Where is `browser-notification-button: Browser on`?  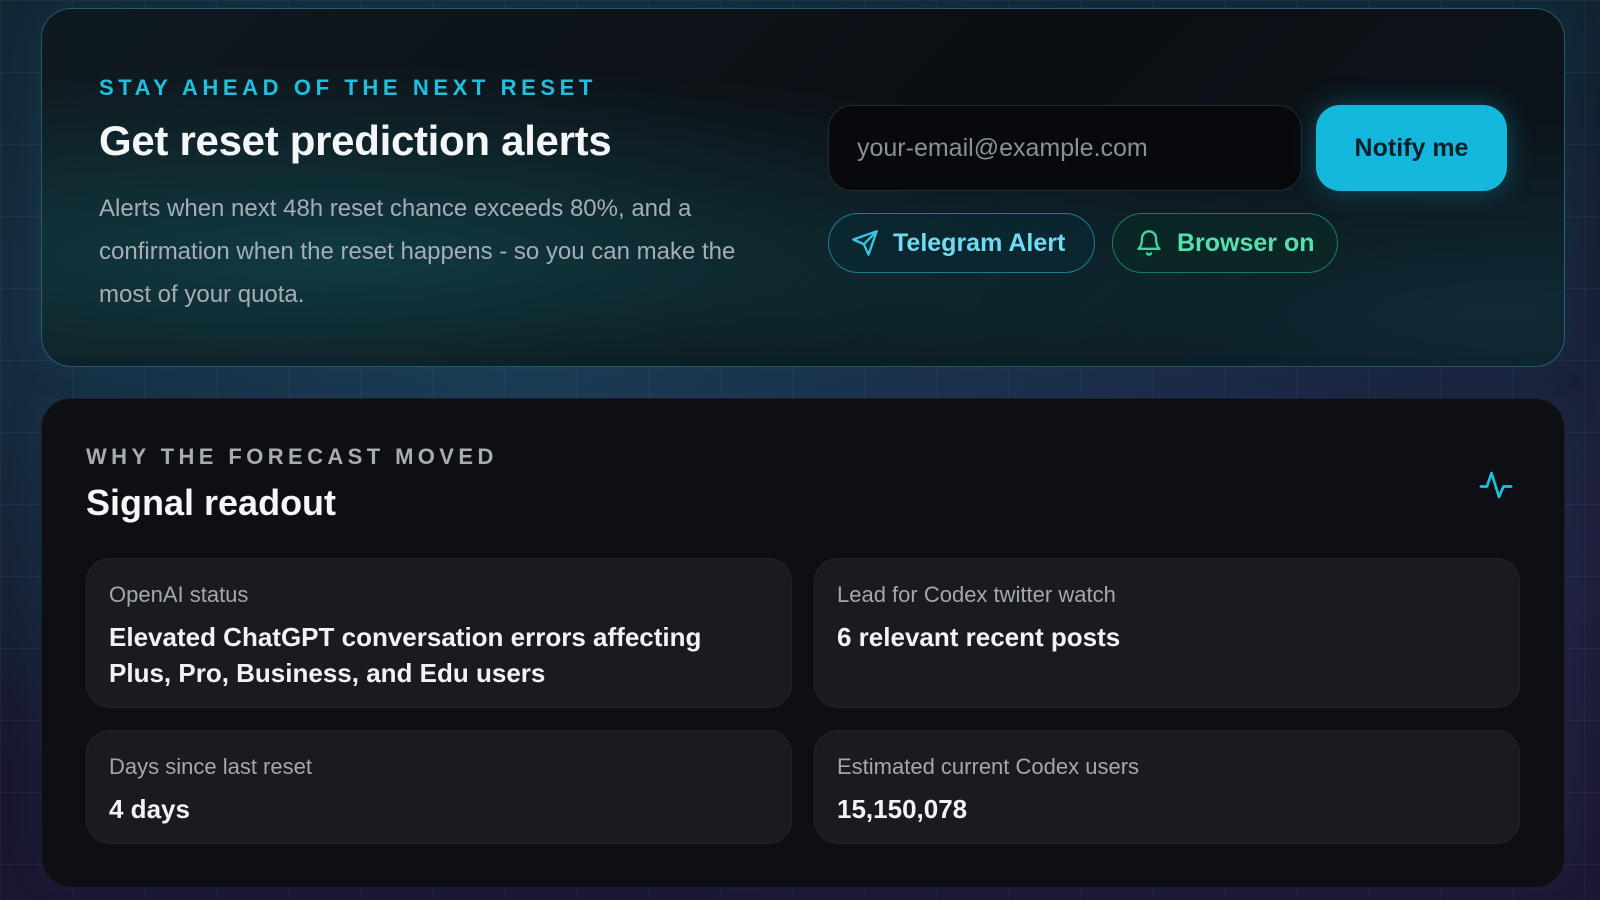 browser-notification-button: Browser on is located at coordinates (1225, 243).